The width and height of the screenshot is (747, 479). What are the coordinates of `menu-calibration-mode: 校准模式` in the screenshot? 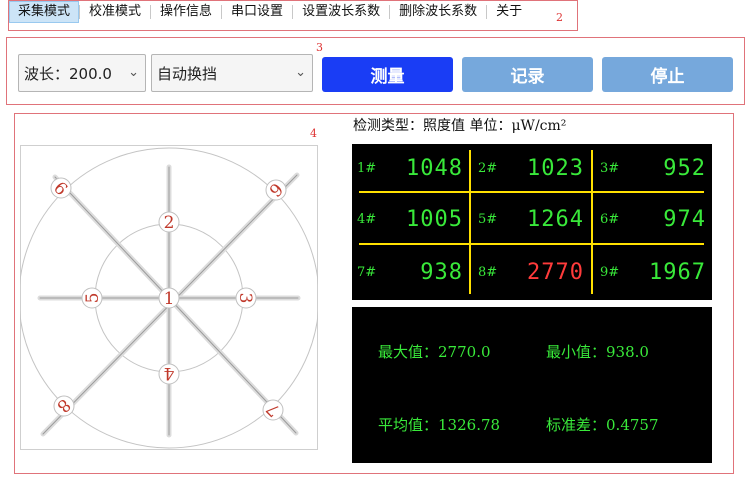 It's located at (115, 12).